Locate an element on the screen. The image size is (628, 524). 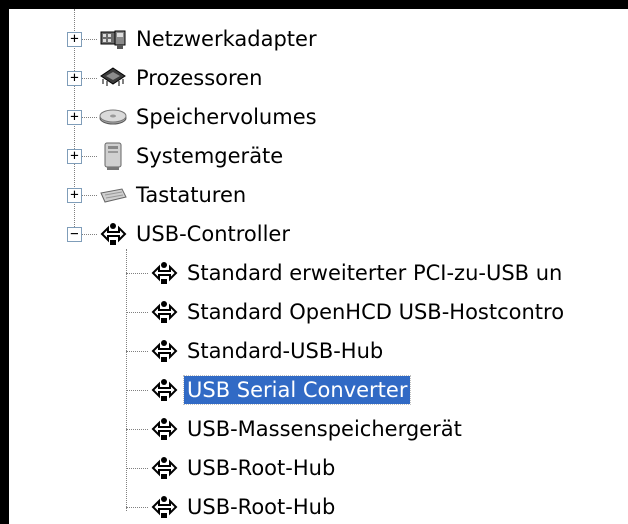
tree-item-label: USB-Massenspeichergerät is located at coordinates (324, 429).